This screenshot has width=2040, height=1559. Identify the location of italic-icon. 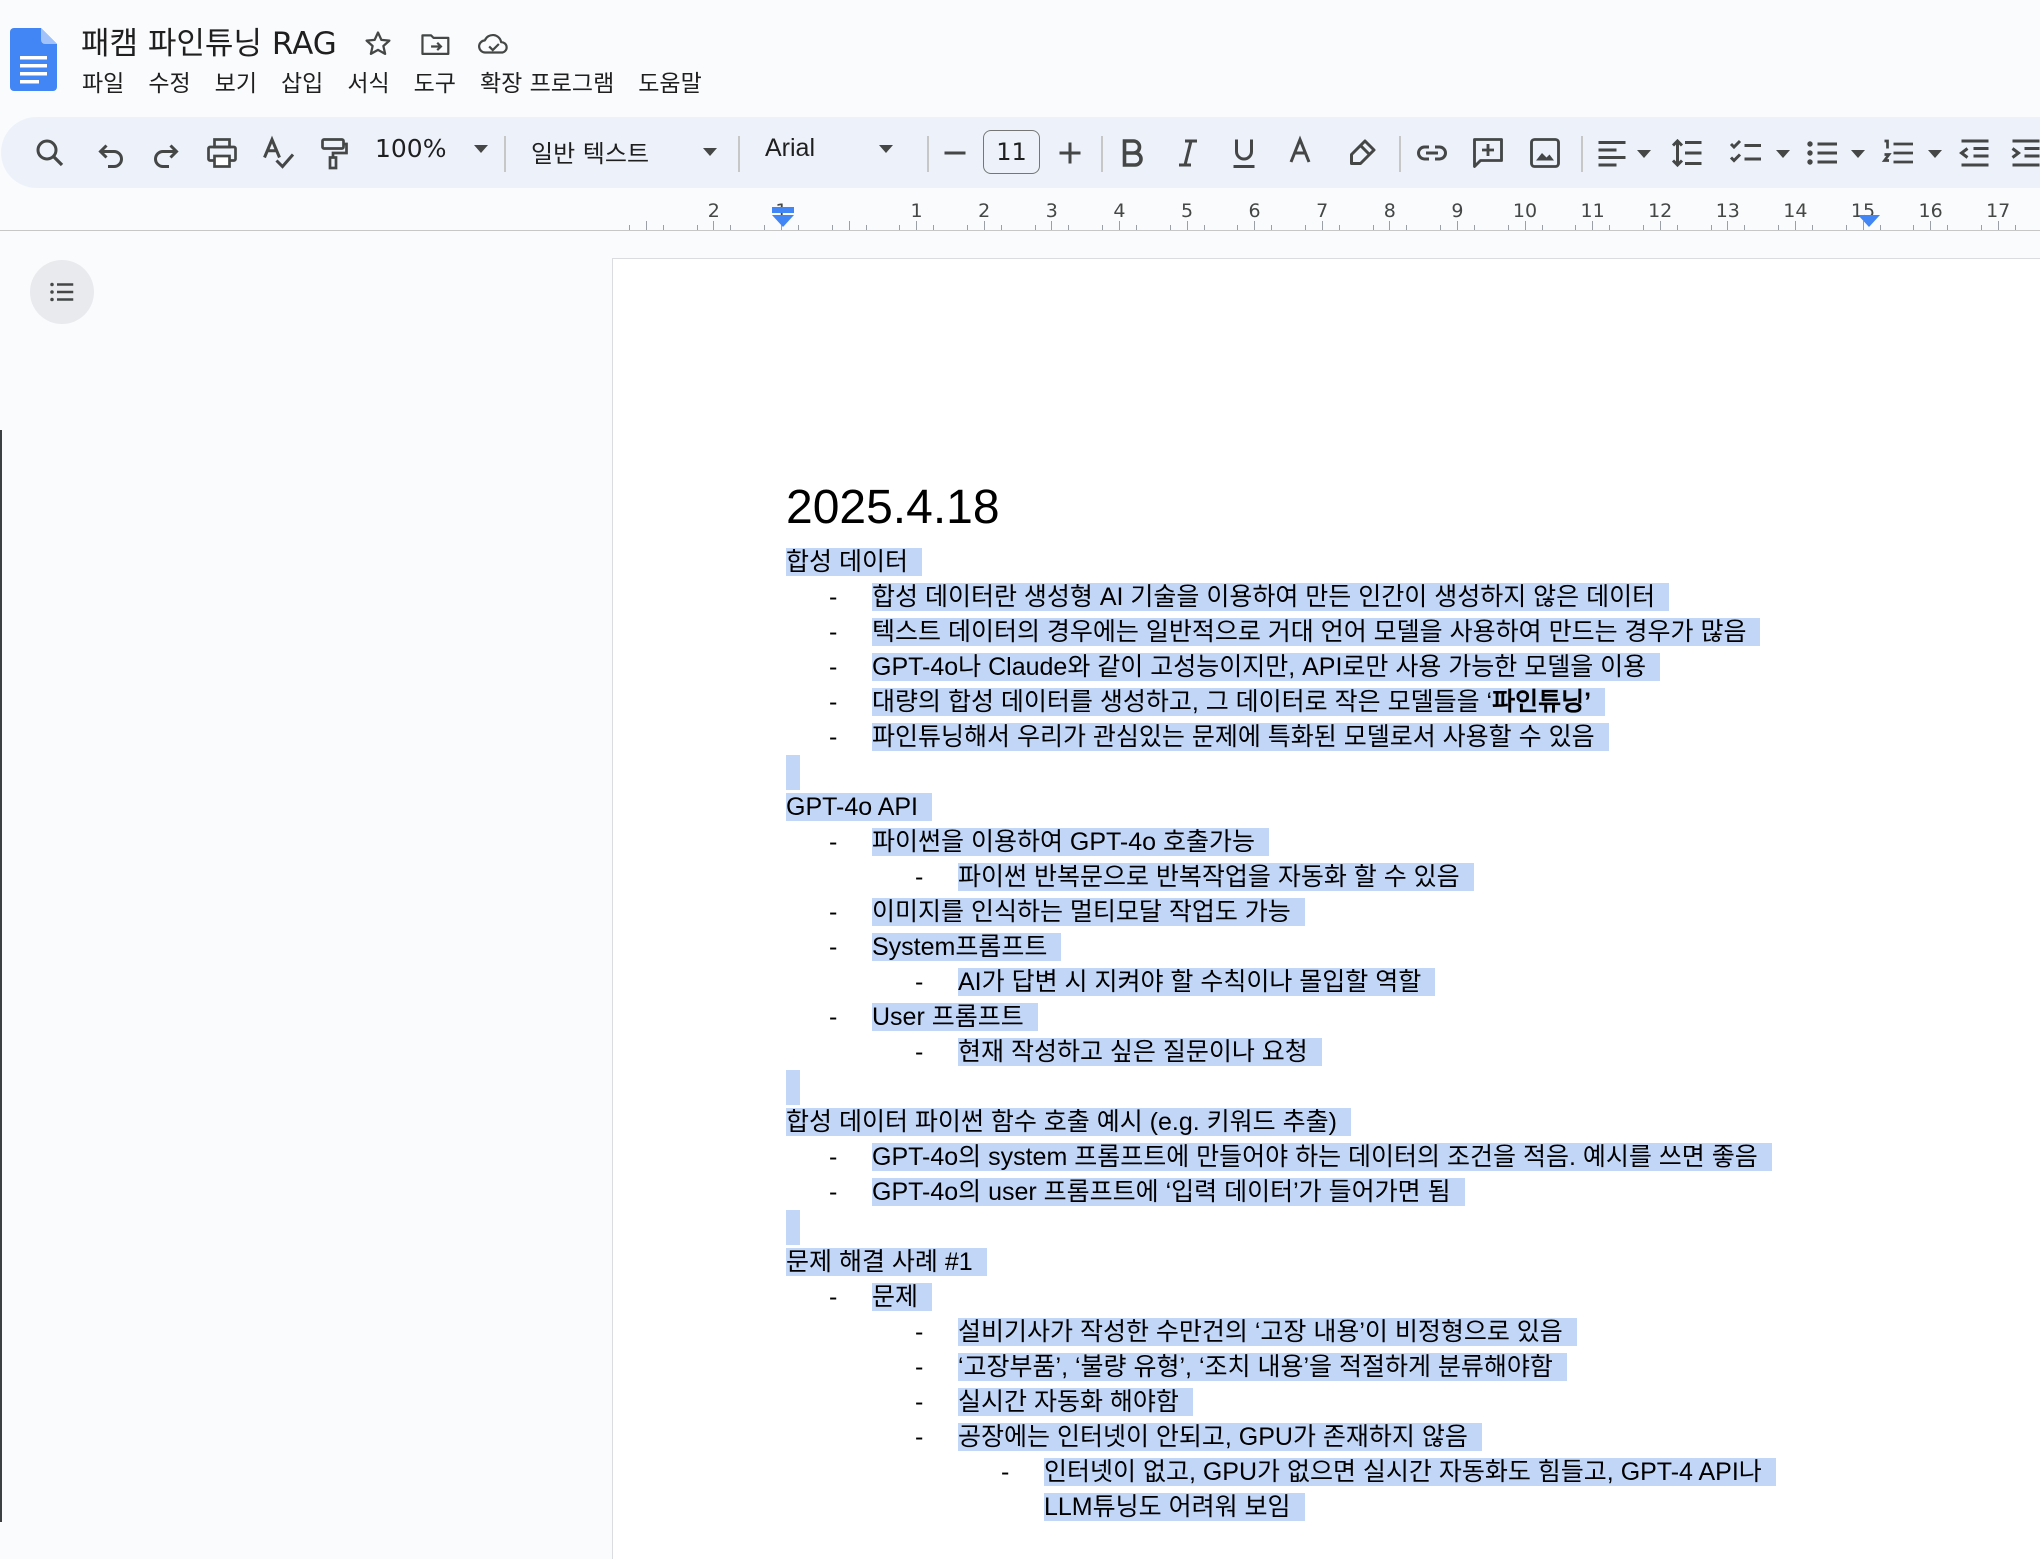
(1188, 153).